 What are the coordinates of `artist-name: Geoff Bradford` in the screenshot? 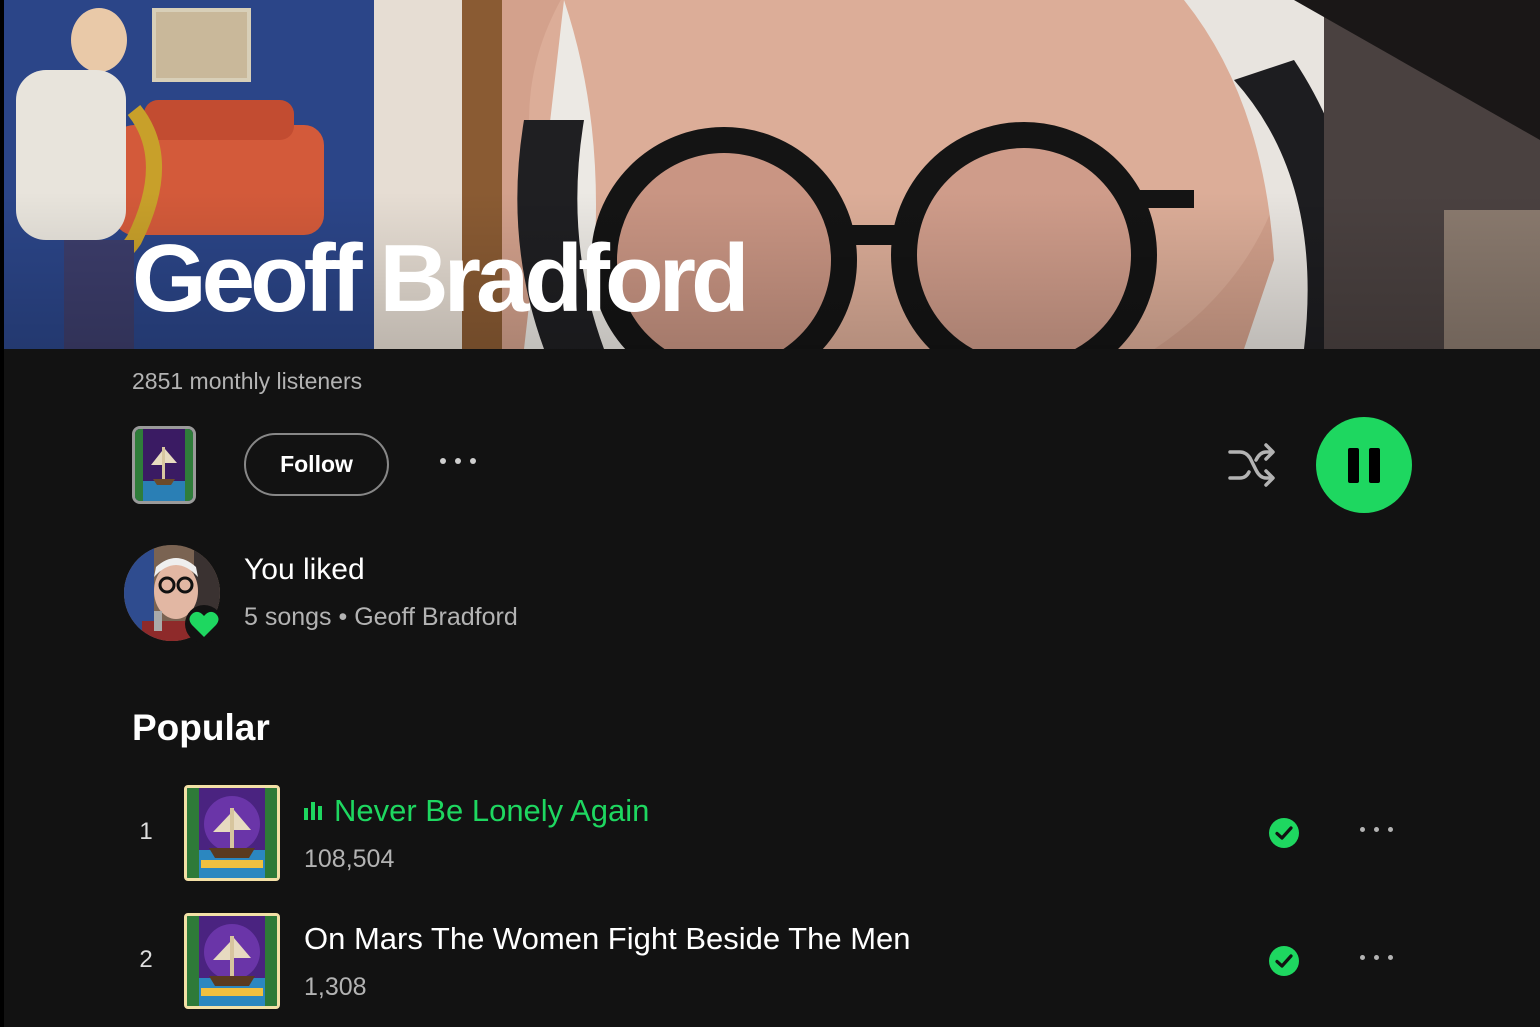 It's located at (441, 278).